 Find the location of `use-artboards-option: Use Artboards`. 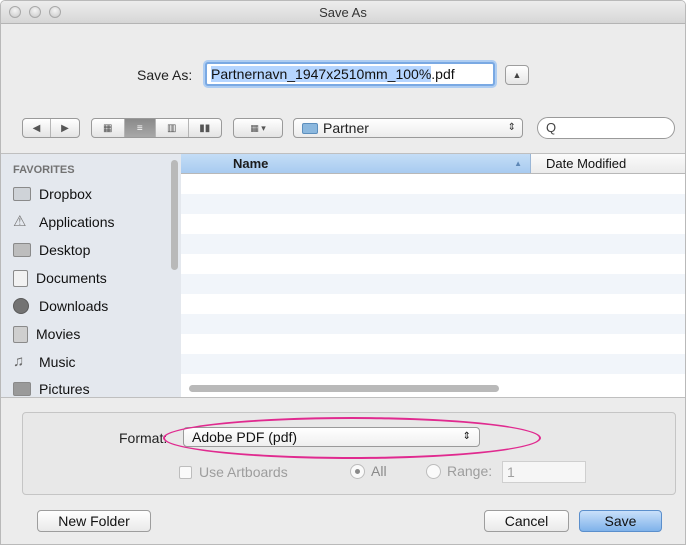

use-artboards-option: Use Artboards is located at coordinates (233, 472).